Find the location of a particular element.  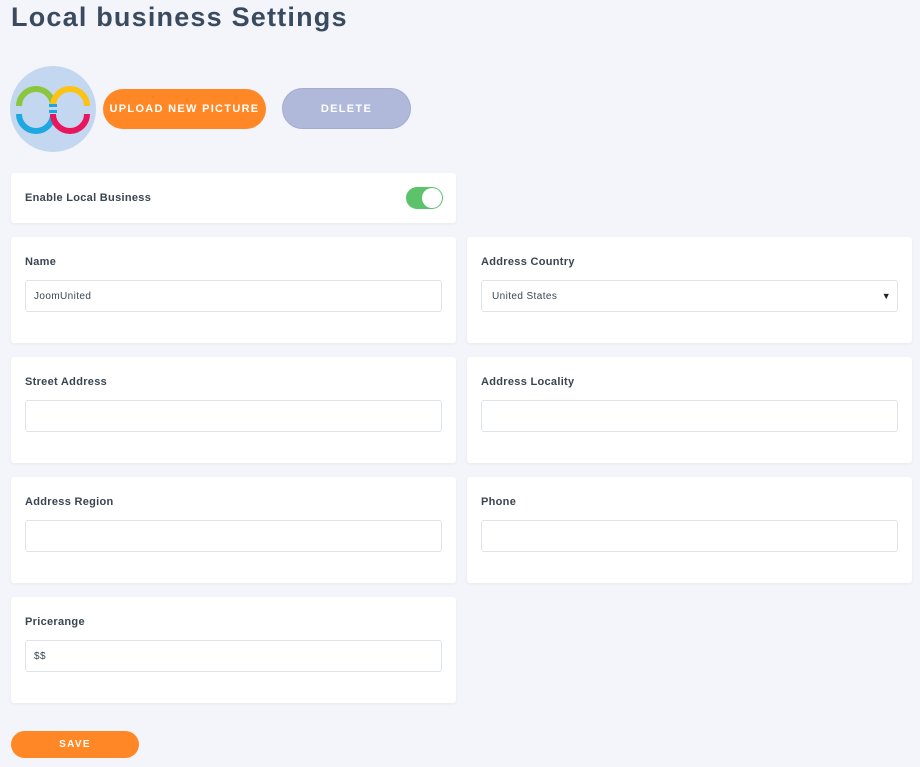

address-region-input is located at coordinates (233, 536).